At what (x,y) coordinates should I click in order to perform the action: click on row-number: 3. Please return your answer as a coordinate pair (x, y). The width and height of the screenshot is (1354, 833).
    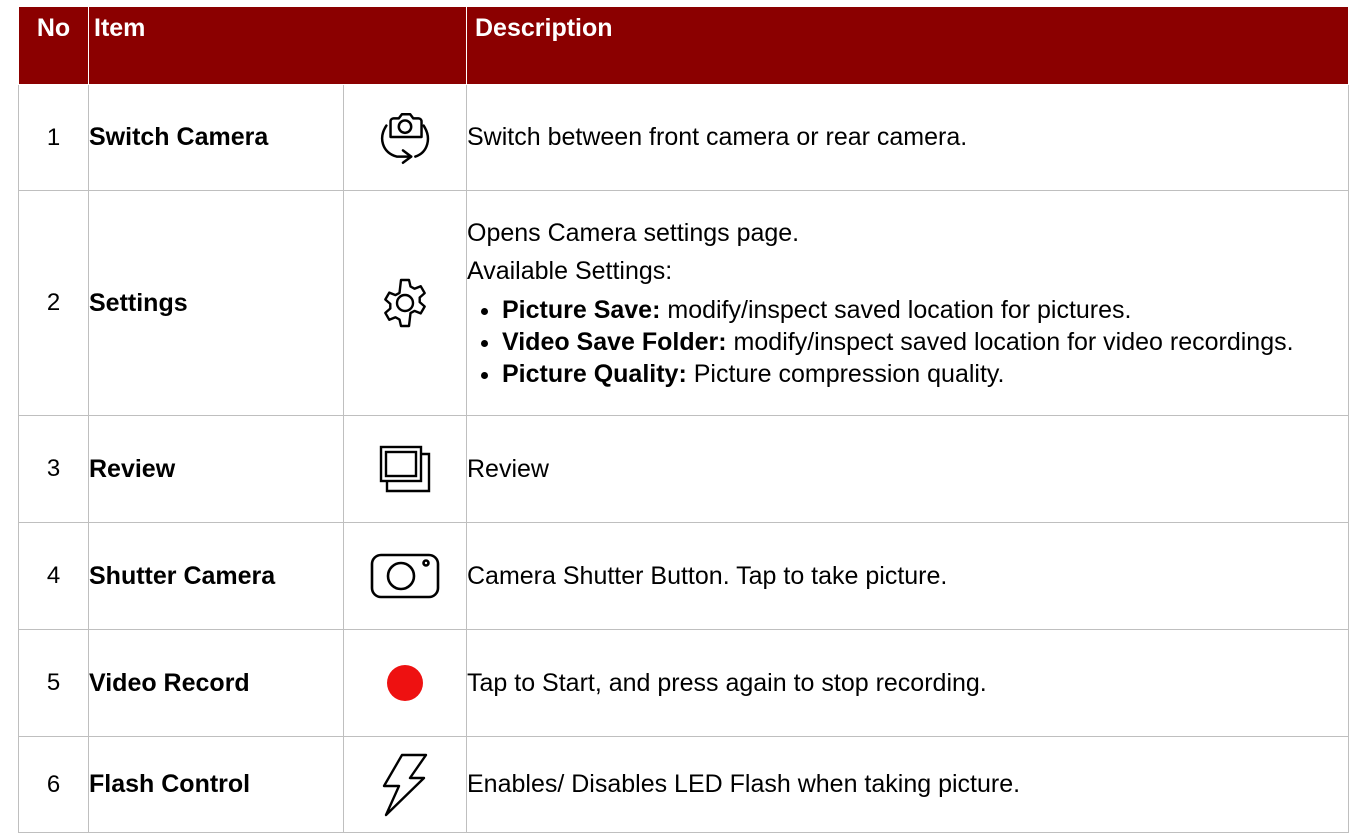
    Looking at the image, I should click on (53, 469).